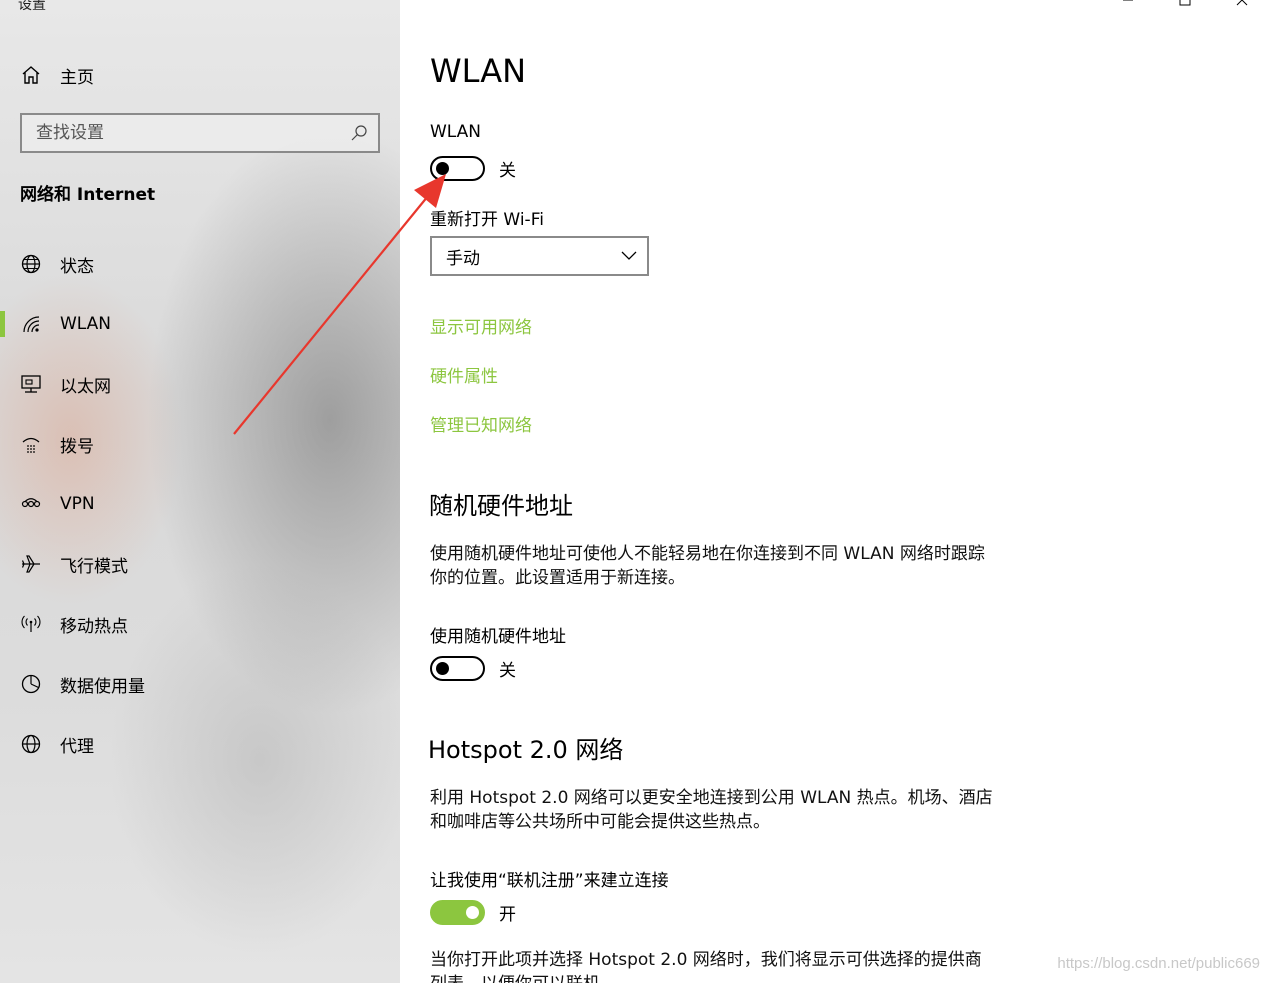 Image resolution: width=1270 pixels, height=983 pixels. I want to click on sidebar-item-label: 以太网, so click(85, 386).